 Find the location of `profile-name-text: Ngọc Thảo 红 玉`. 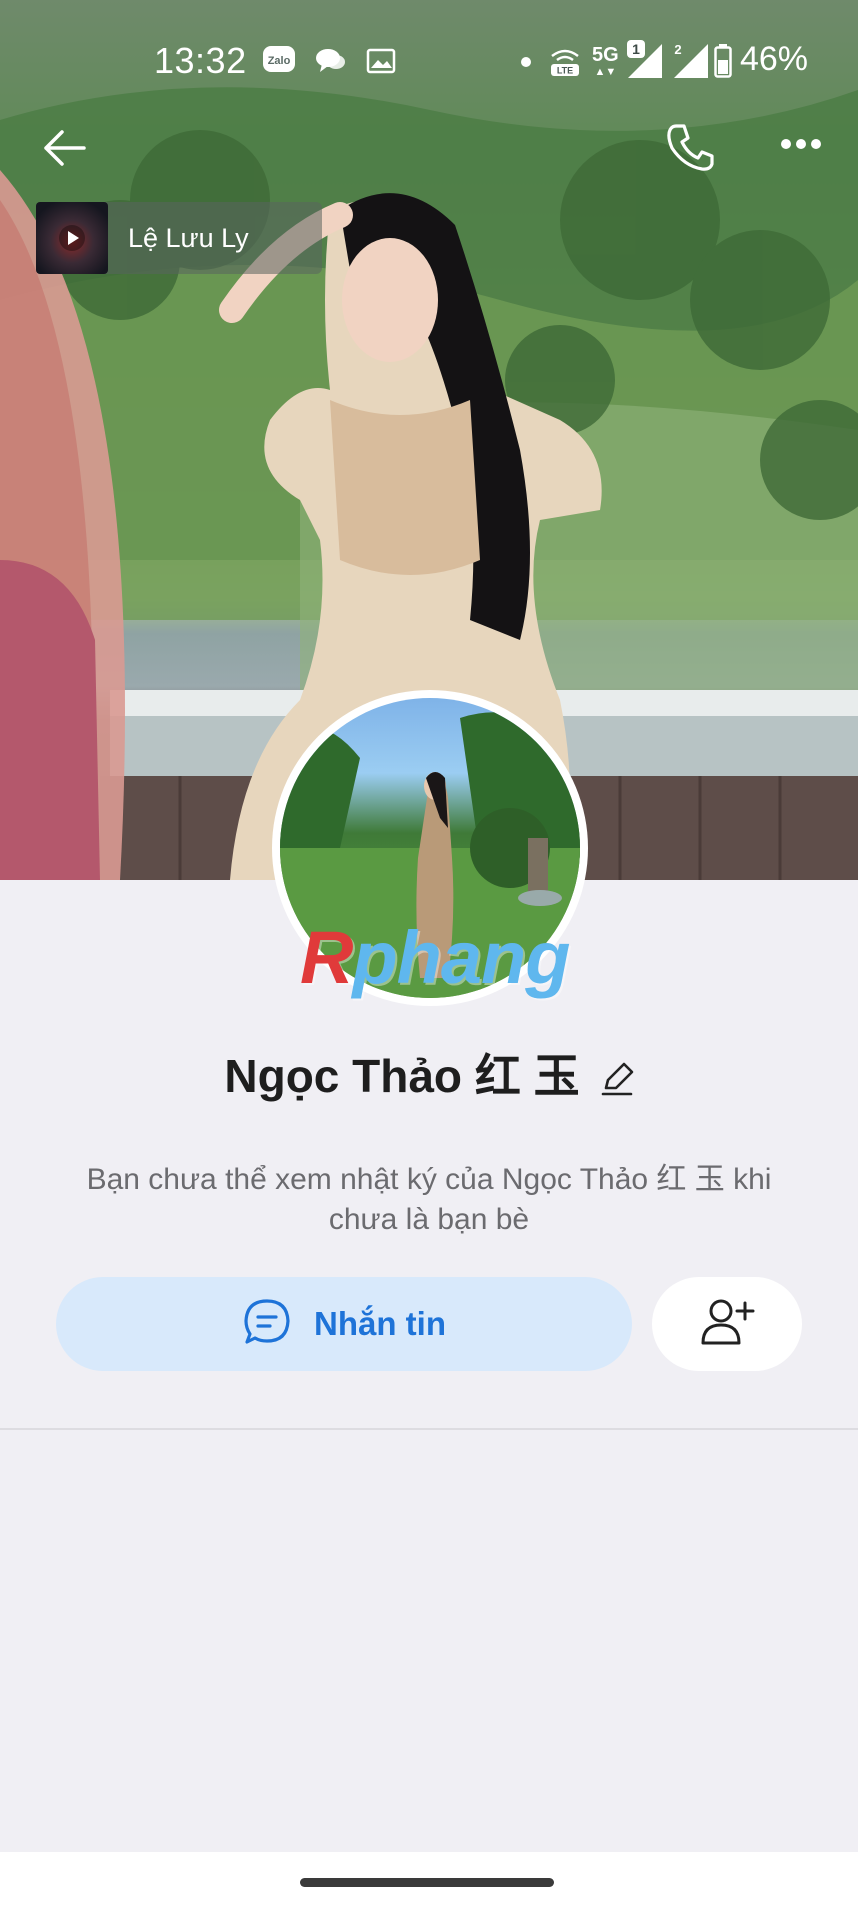

profile-name-text: Ngọc Thảo 红 玉 is located at coordinates (402, 1076).